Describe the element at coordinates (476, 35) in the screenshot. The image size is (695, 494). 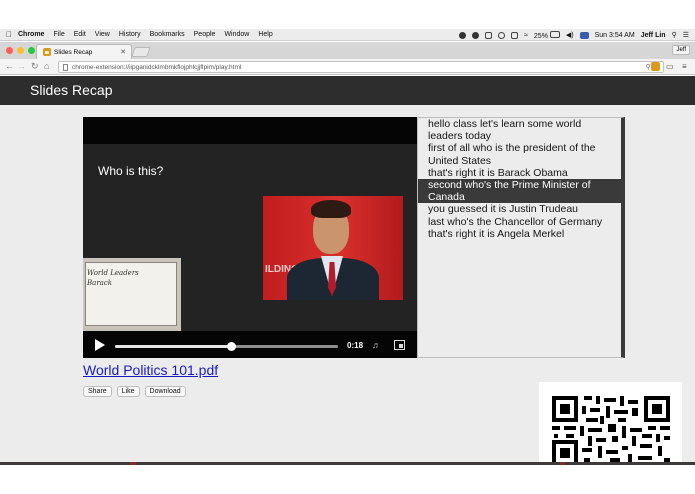
I see `drop-icon` at that location.